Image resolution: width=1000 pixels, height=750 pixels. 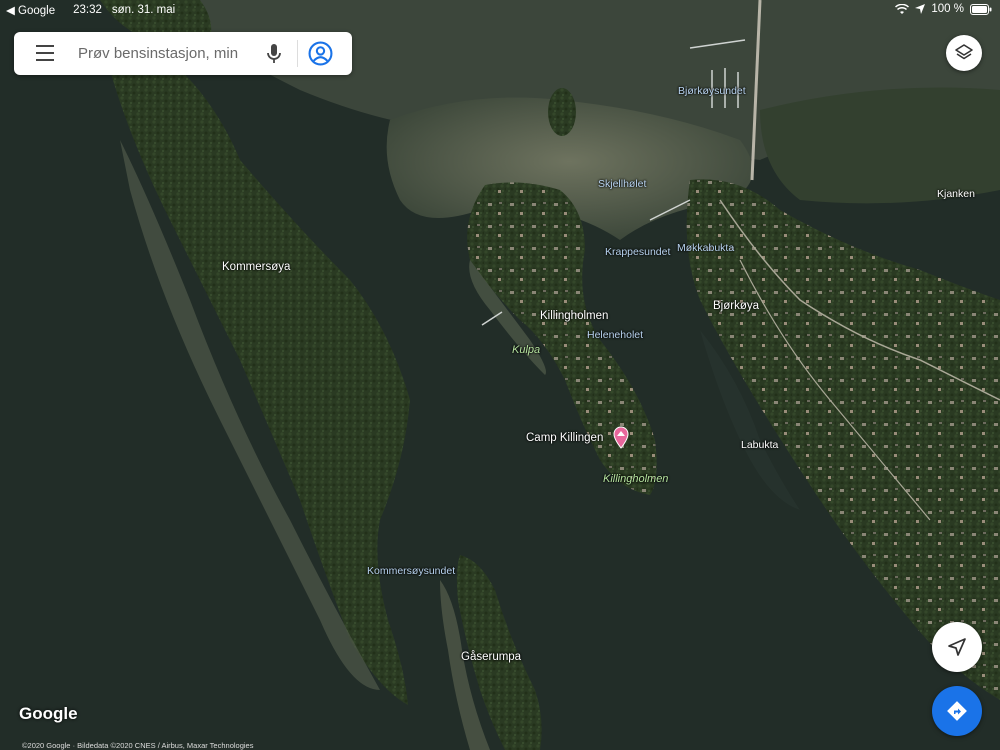 I want to click on location-arrow-icon, so click(x=920, y=9).